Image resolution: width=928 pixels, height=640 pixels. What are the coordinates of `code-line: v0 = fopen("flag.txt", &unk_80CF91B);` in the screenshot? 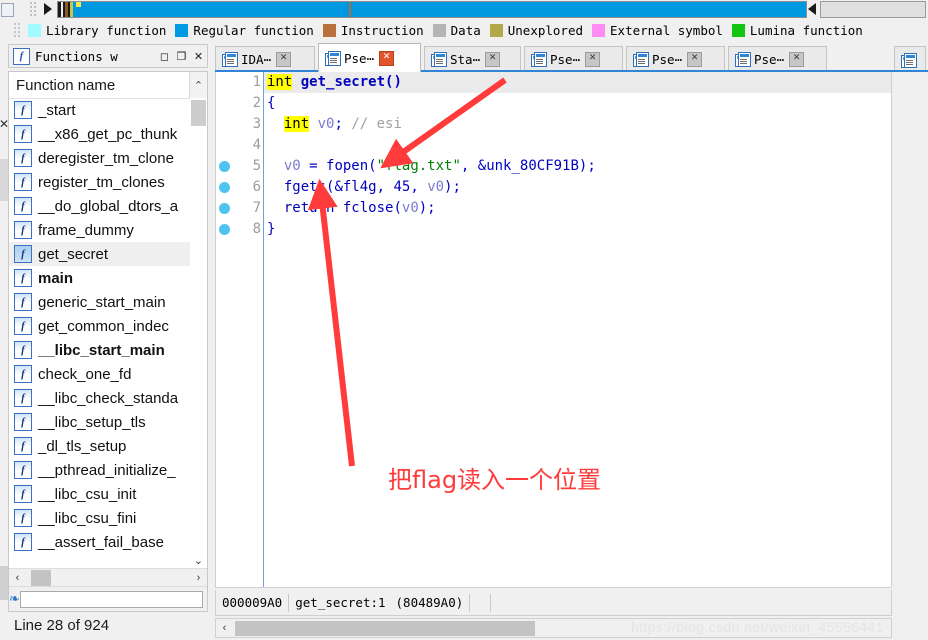 It's located at (577, 166).